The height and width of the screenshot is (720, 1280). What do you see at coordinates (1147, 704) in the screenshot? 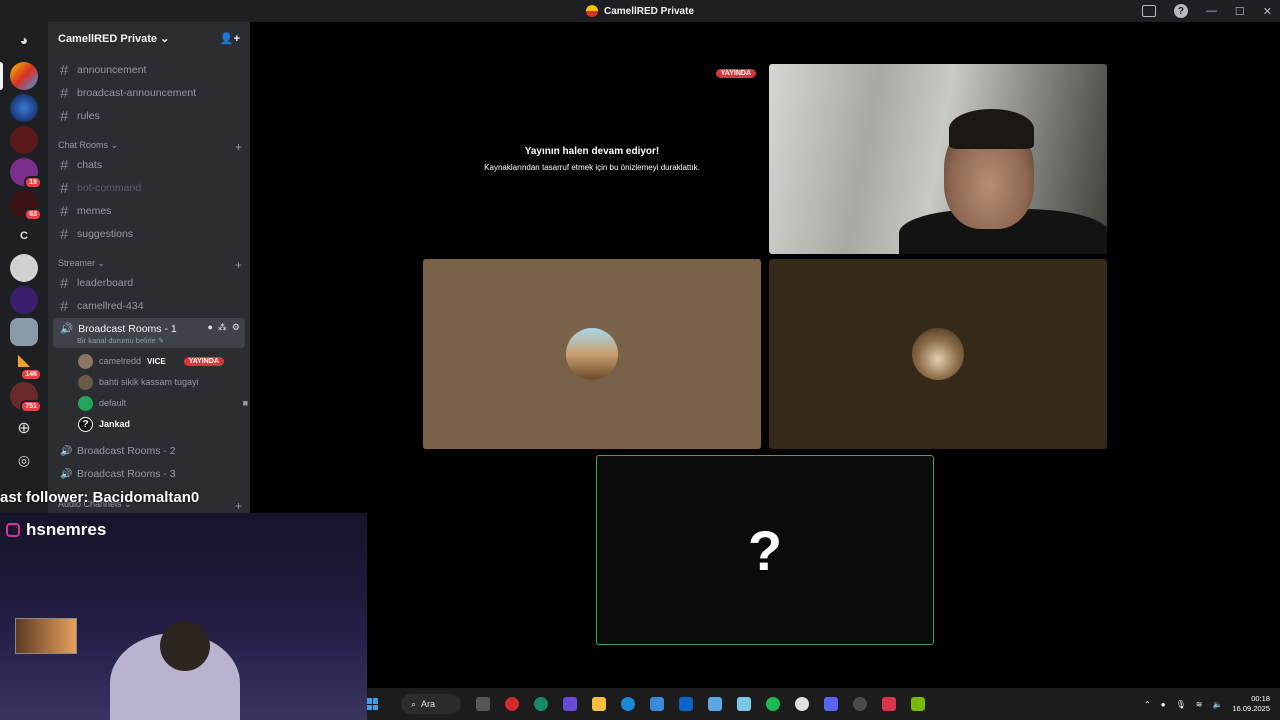
I see `chevron-up-icon: ⌃` at bounding box center [1147, 704].